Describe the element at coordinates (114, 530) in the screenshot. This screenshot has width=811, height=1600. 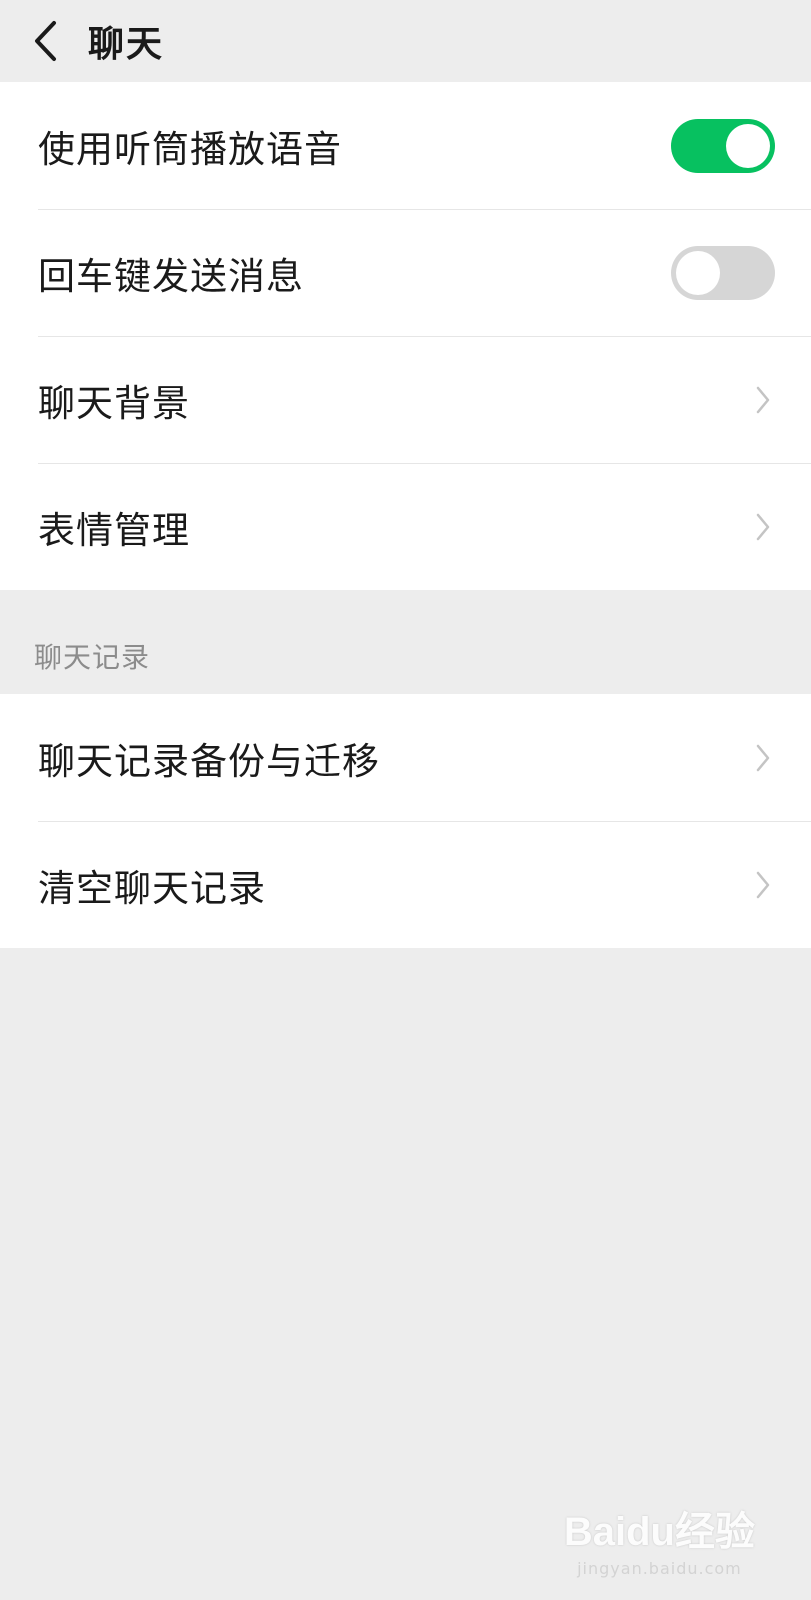
I see `setting-label: 表情管理` at that location.